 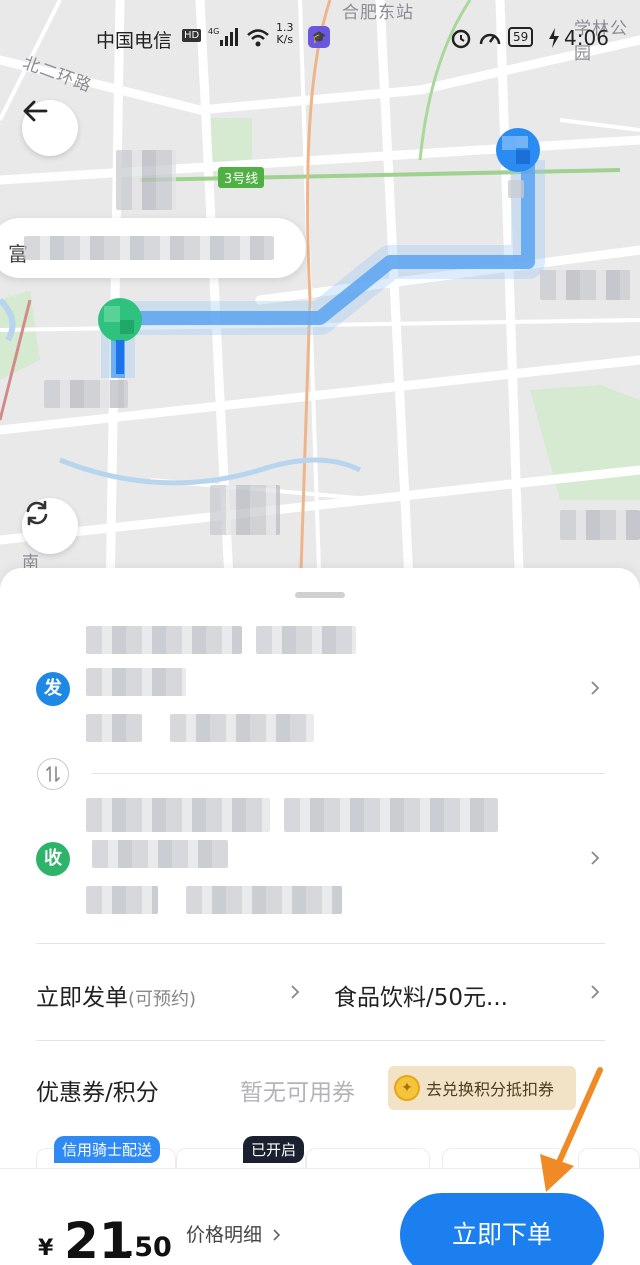 What do you see at coordinates (297, 1090) in the screenshot?
I see `coupon-value: 暂无可用券` at bounding box center [297, 1090].